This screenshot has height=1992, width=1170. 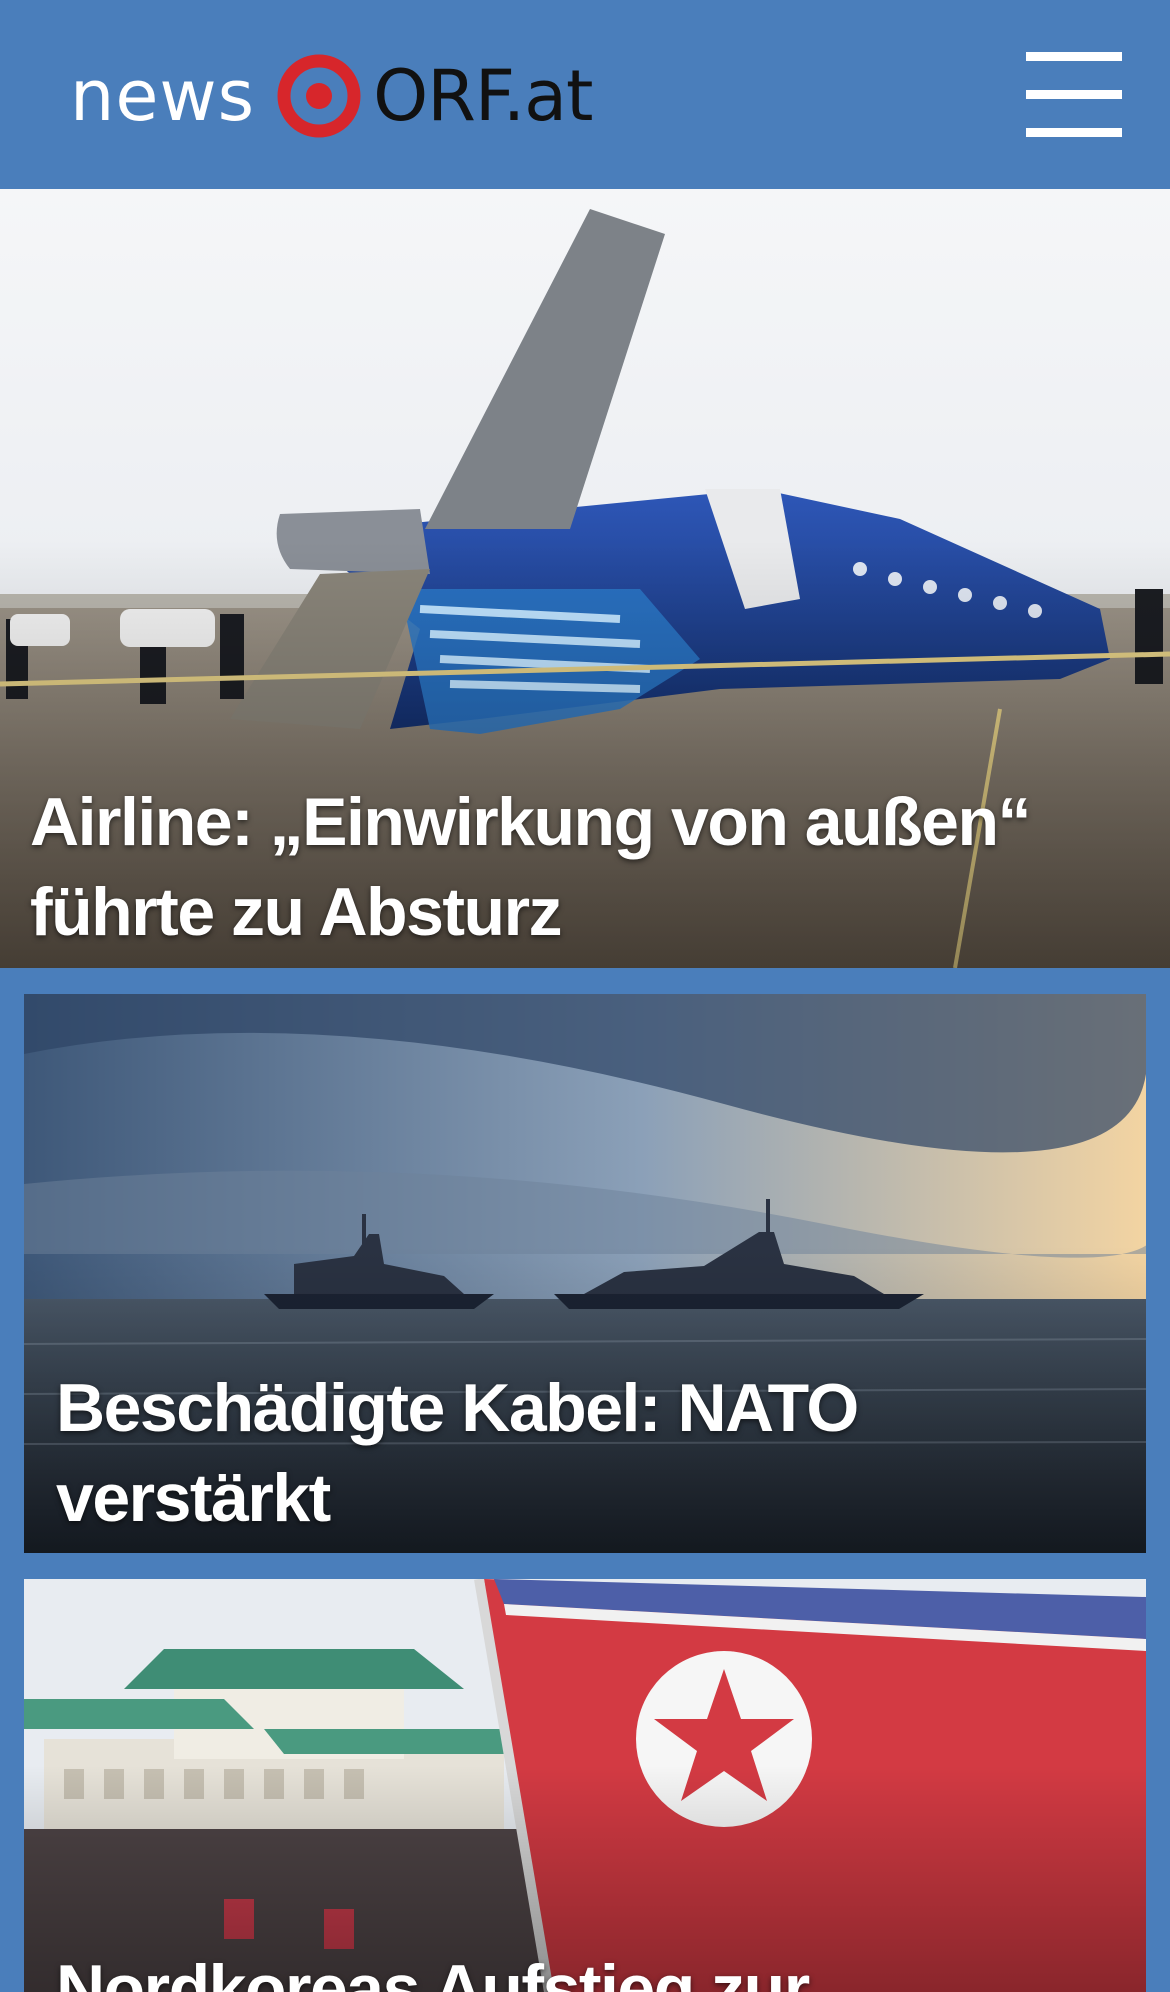 I want to click on orf-ring-icon, so click(x=319, y=96).